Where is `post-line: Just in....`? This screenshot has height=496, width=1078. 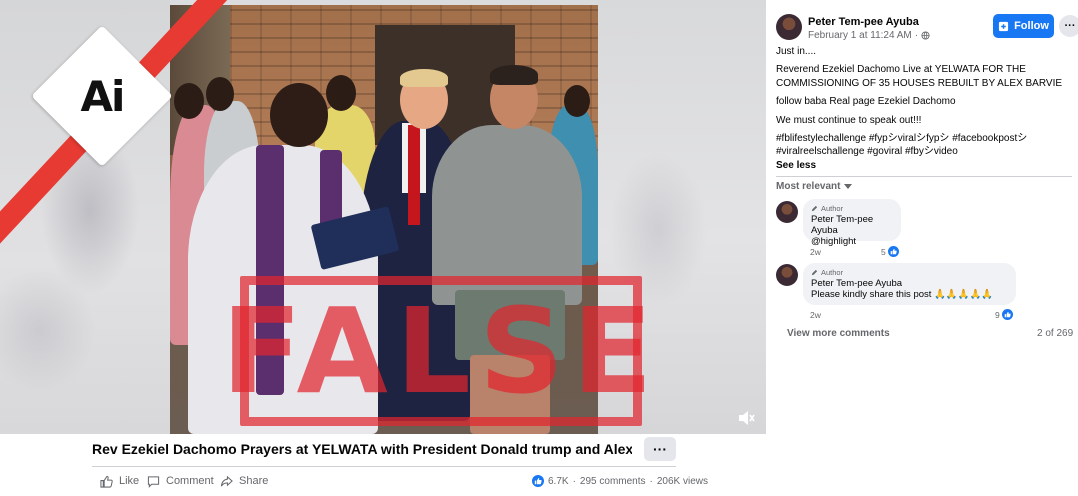
post-line: Just in.... is located at coordinates (796, 51).